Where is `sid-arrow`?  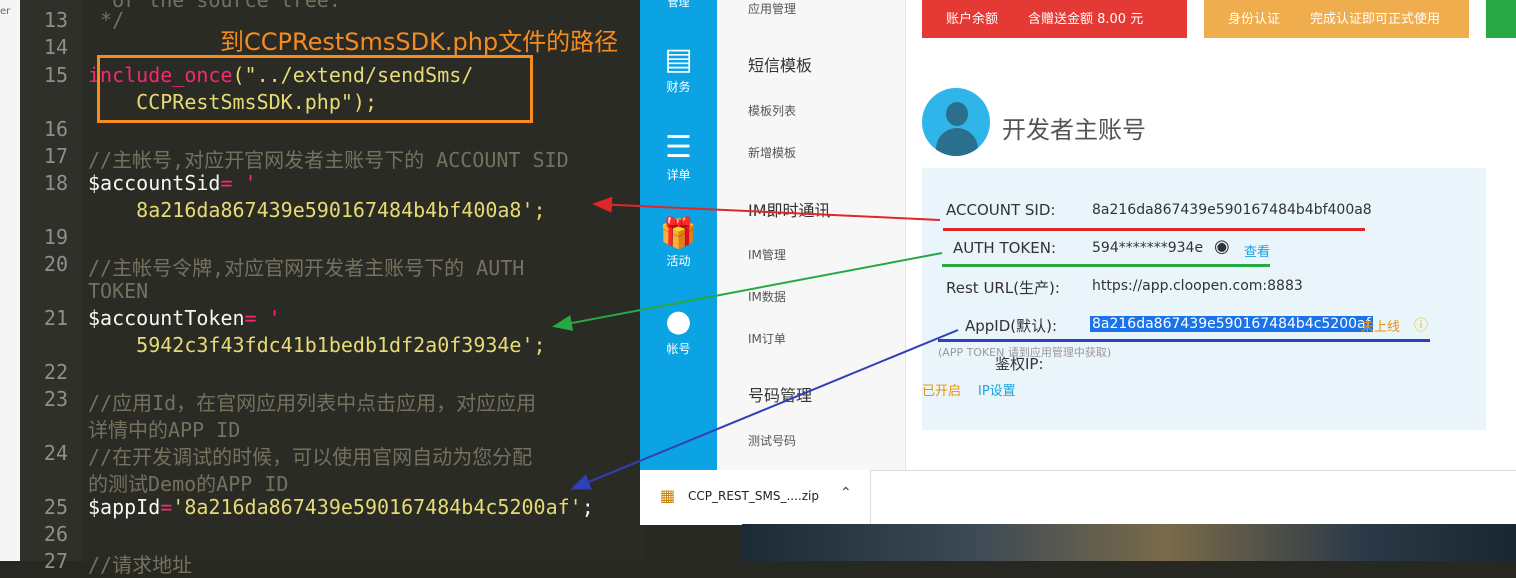 sid-arrow is located at coordinates (766, 208).